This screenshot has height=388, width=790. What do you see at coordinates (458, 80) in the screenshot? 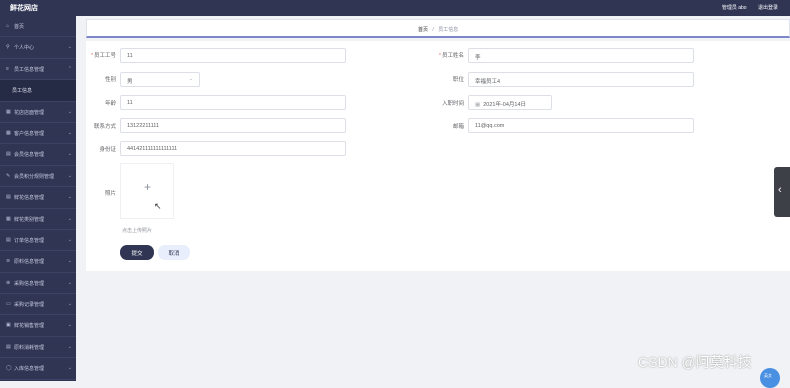
I see `position-label: 职位` at bounding box center [458, 80].